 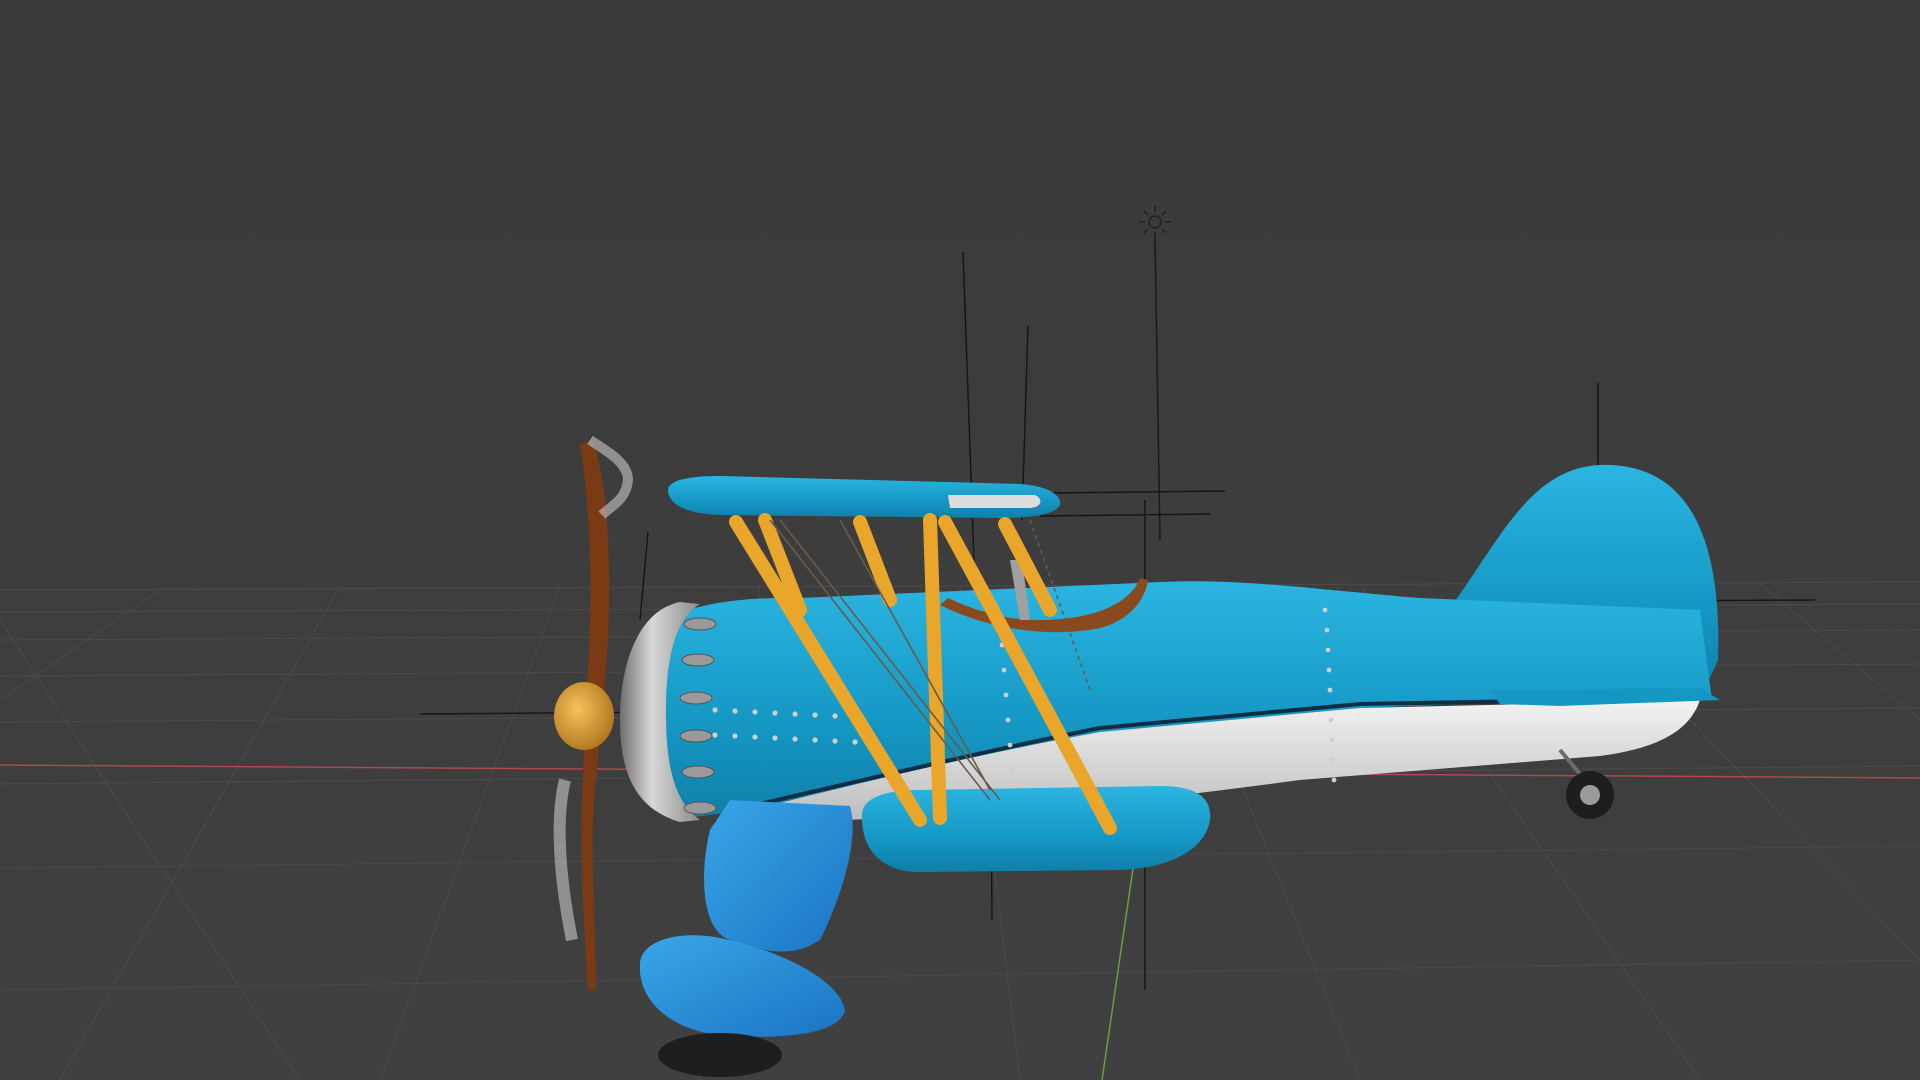 I want to click on wing-aileron-tip, so click(x=994, y=501).